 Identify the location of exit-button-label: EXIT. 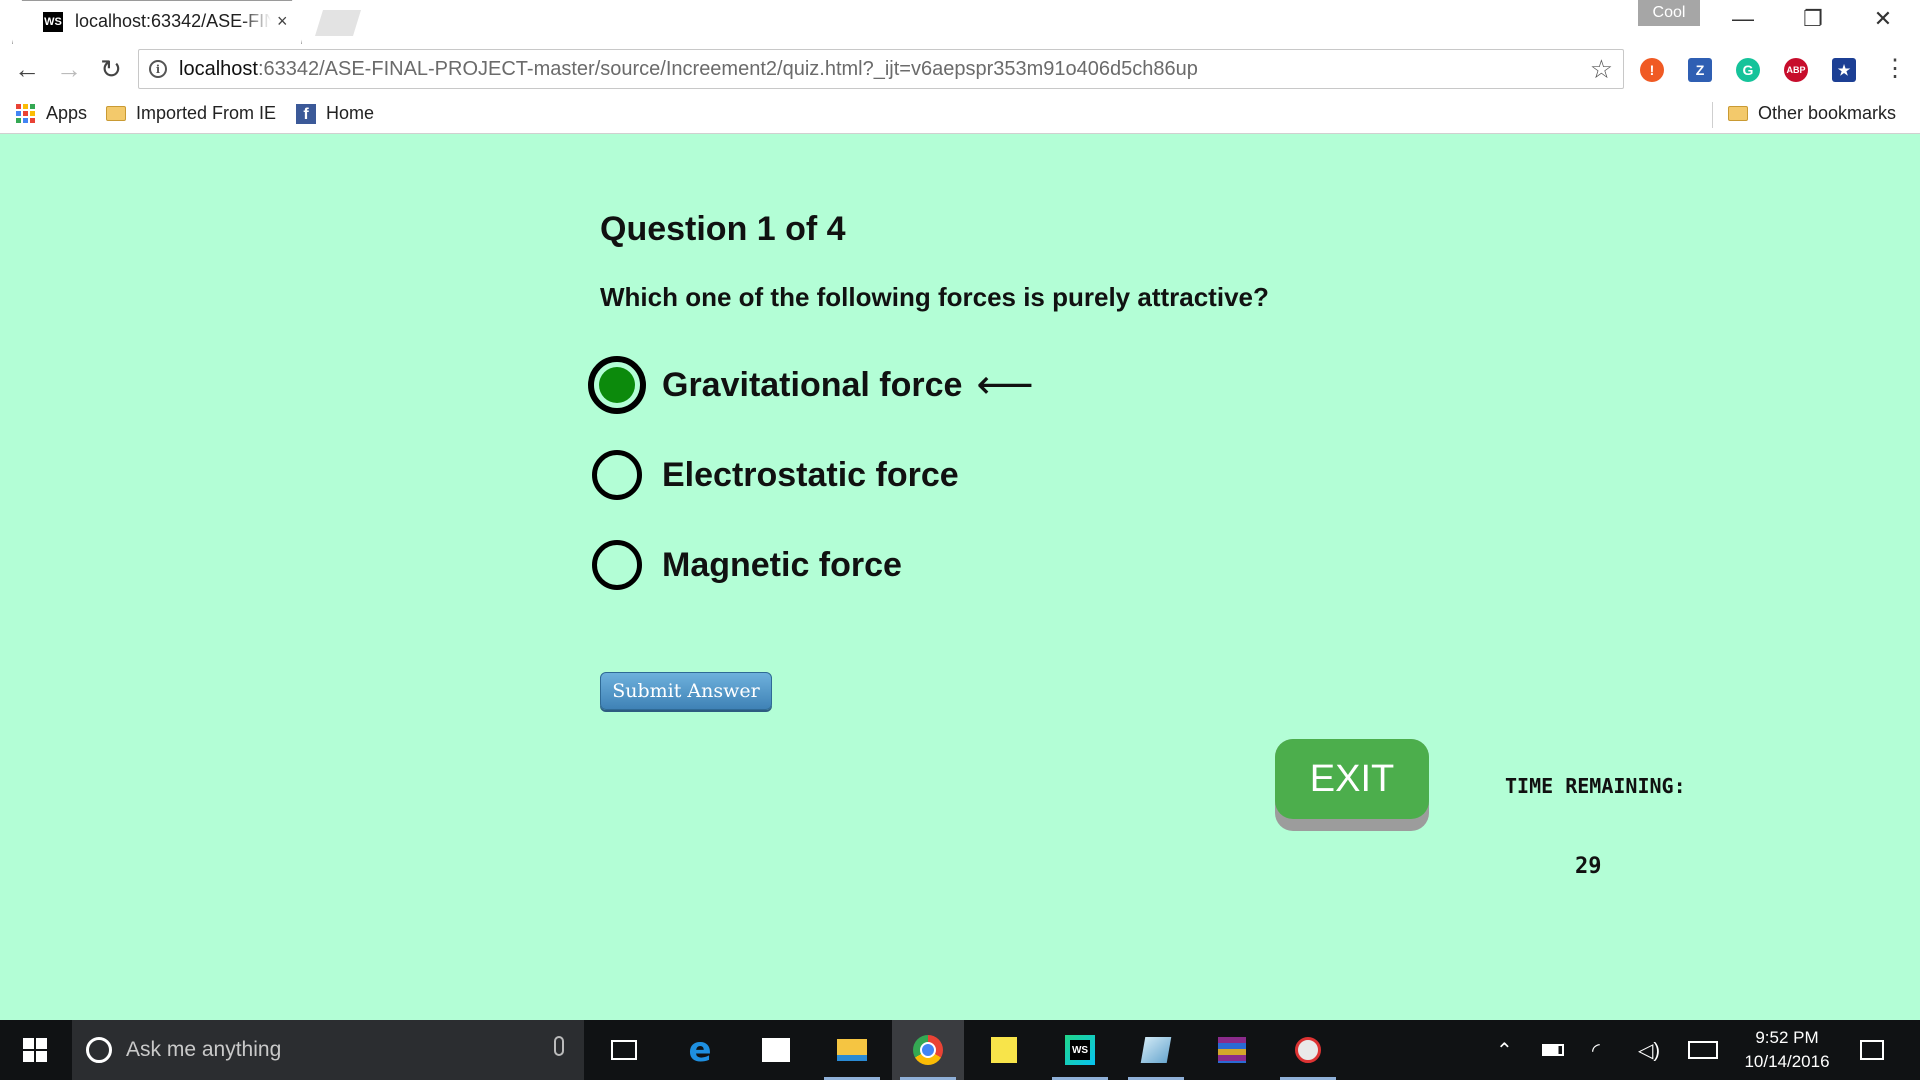
(1352, 779).